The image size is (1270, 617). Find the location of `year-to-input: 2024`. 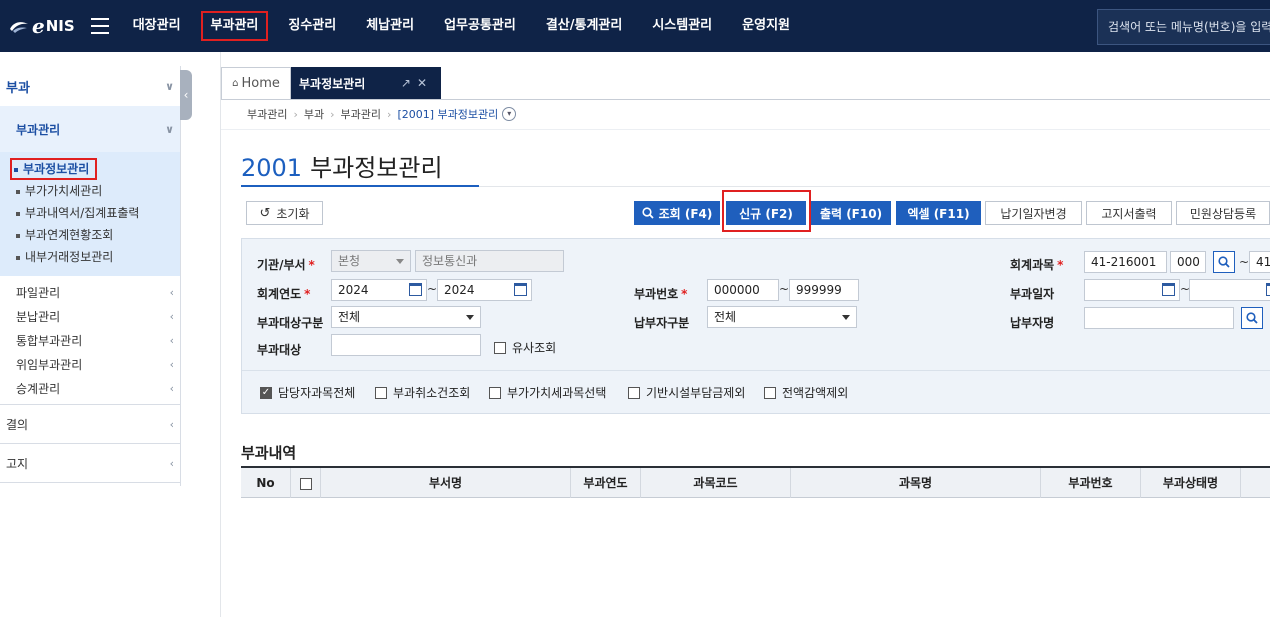

year-to-input: 2024 is located at coordinates (484, 290).